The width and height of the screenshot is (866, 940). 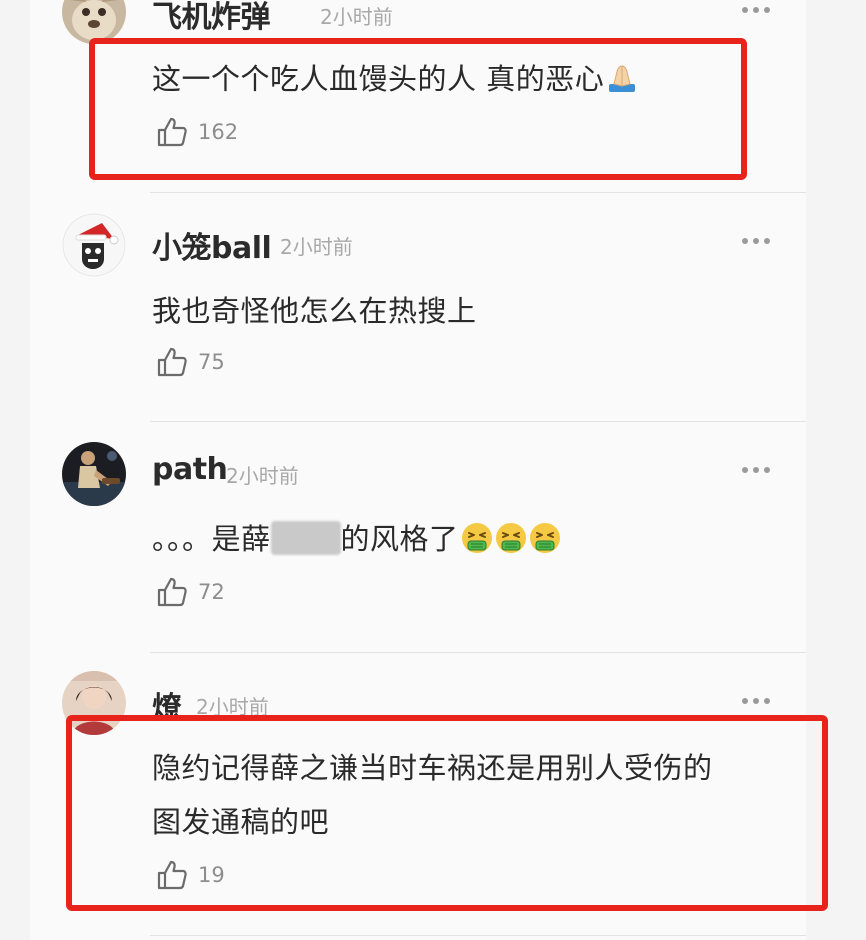 I want to click on like-button: 72, so click(x=190, y=592).